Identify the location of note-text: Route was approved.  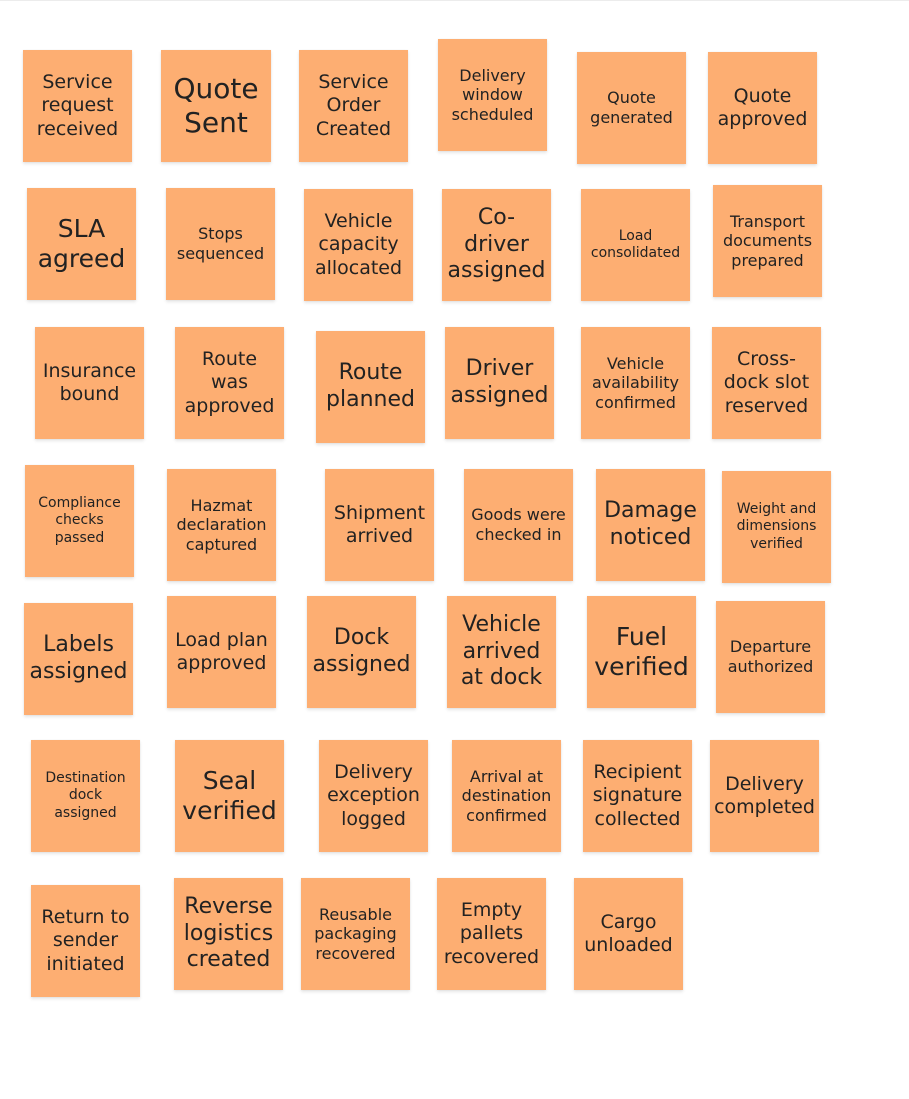
(229, 382).